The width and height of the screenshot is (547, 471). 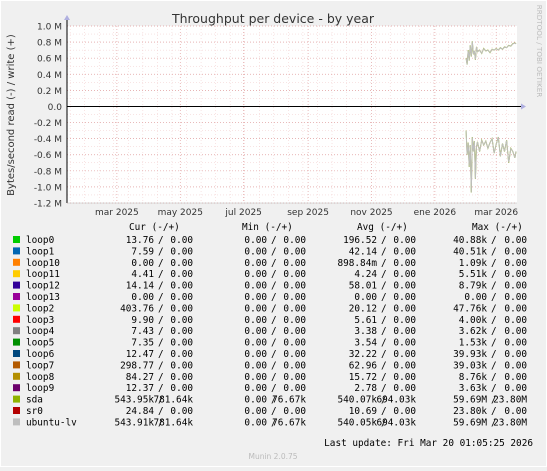 I want to click on legend-value-min_w: 76.67k, so click(x=289, y=422).